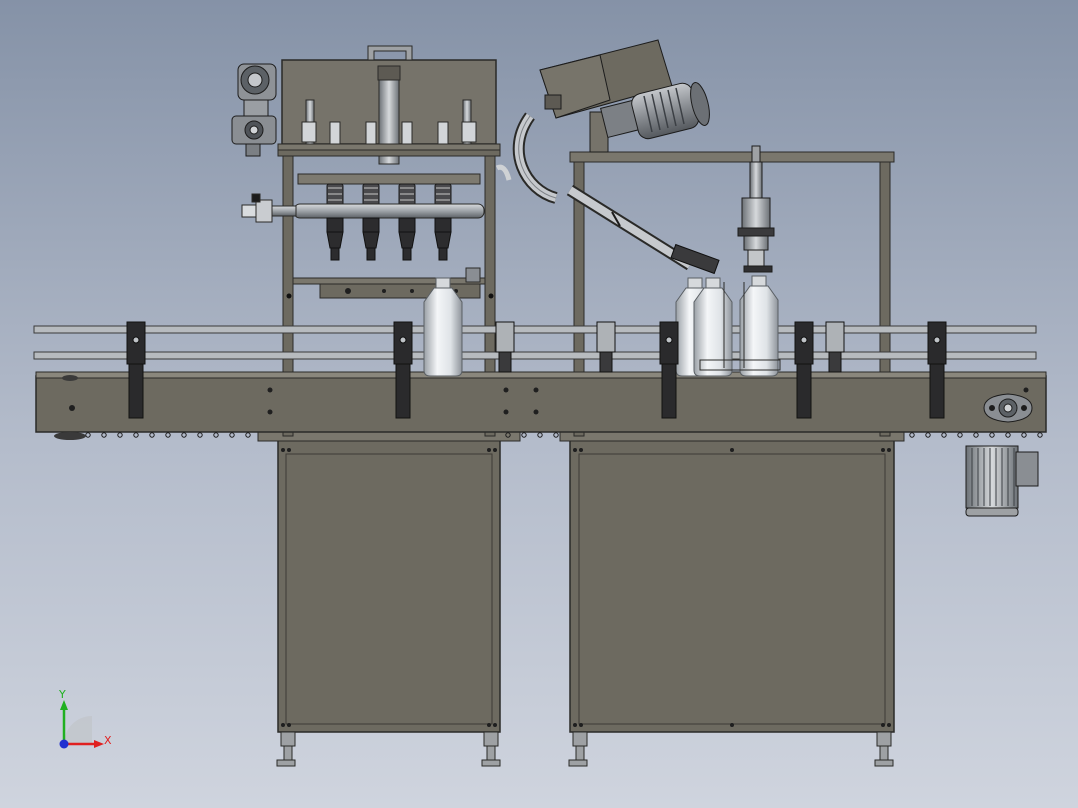  Describe the element at coordinates (535, 329) in the screenshot. I see `guide-rail-upper` at that location.